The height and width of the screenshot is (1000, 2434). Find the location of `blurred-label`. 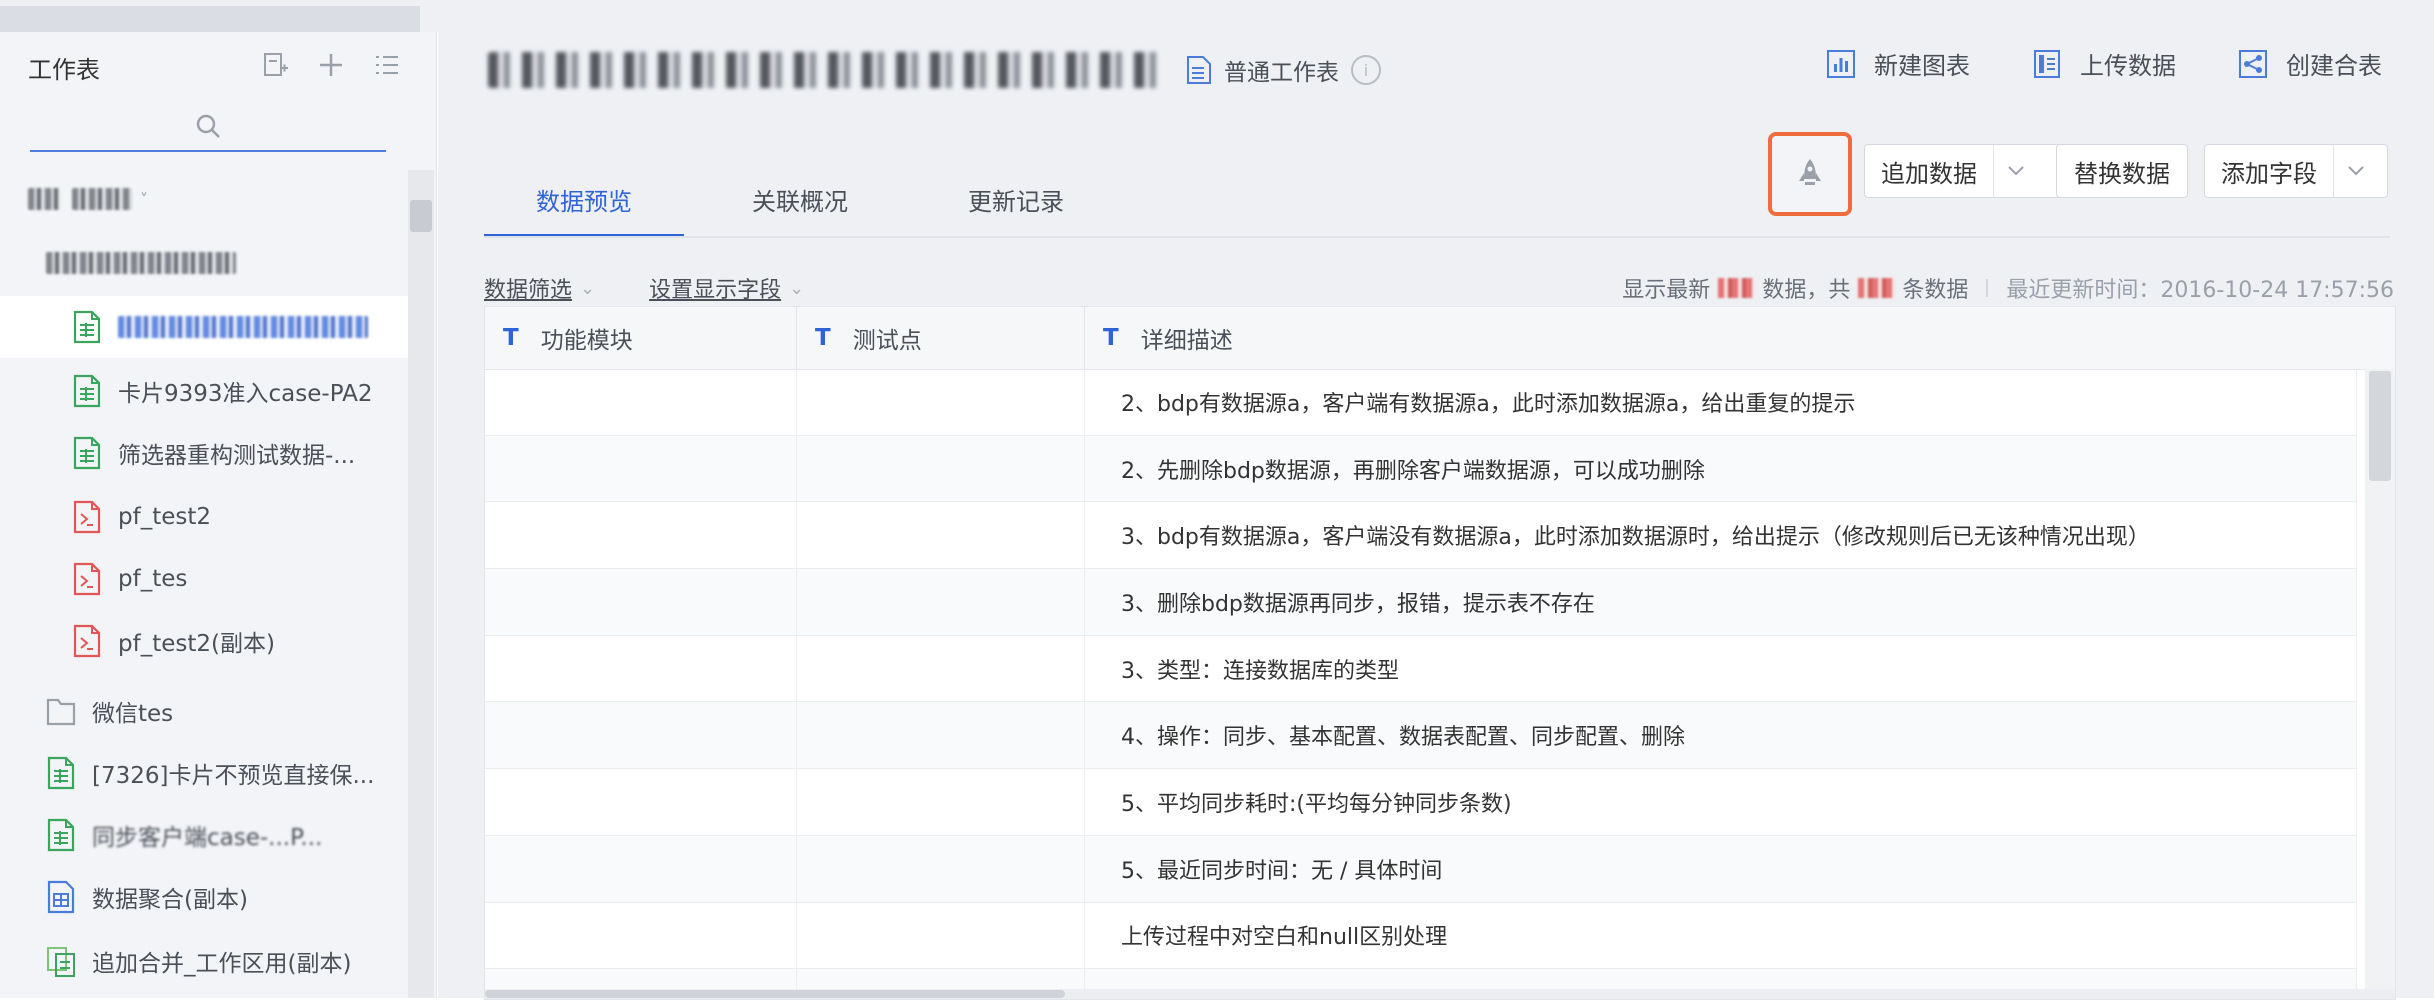

blurred-label is located at coordinates (243, 327).